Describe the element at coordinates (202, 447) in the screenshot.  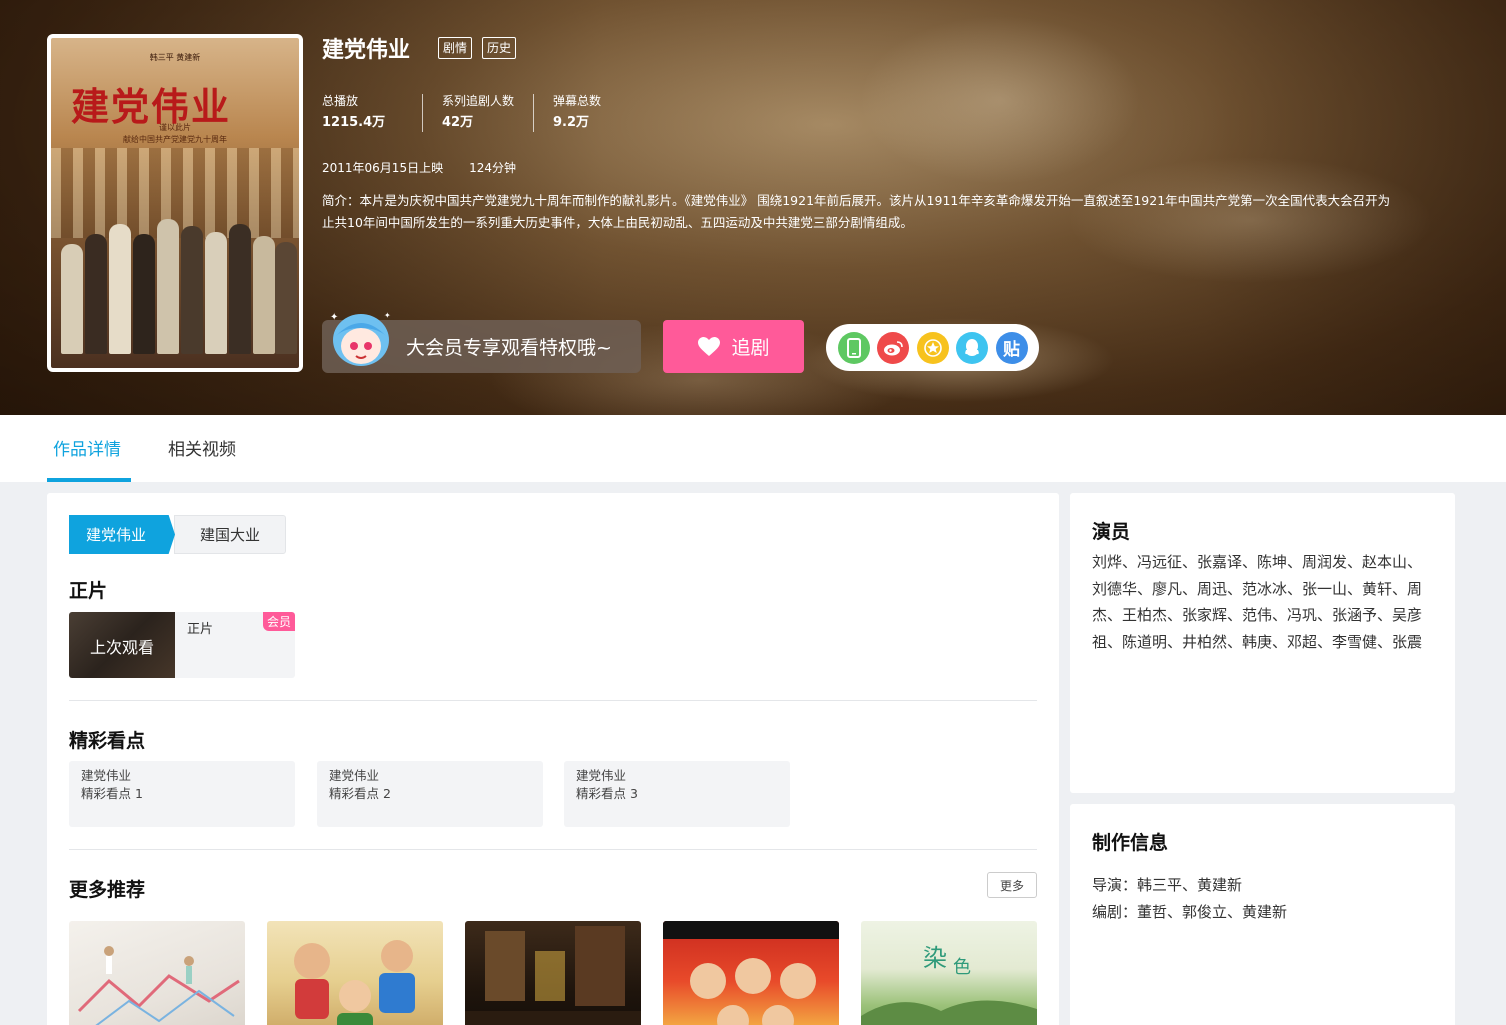
I see `tab-related-videos: 相关视频` at that location.